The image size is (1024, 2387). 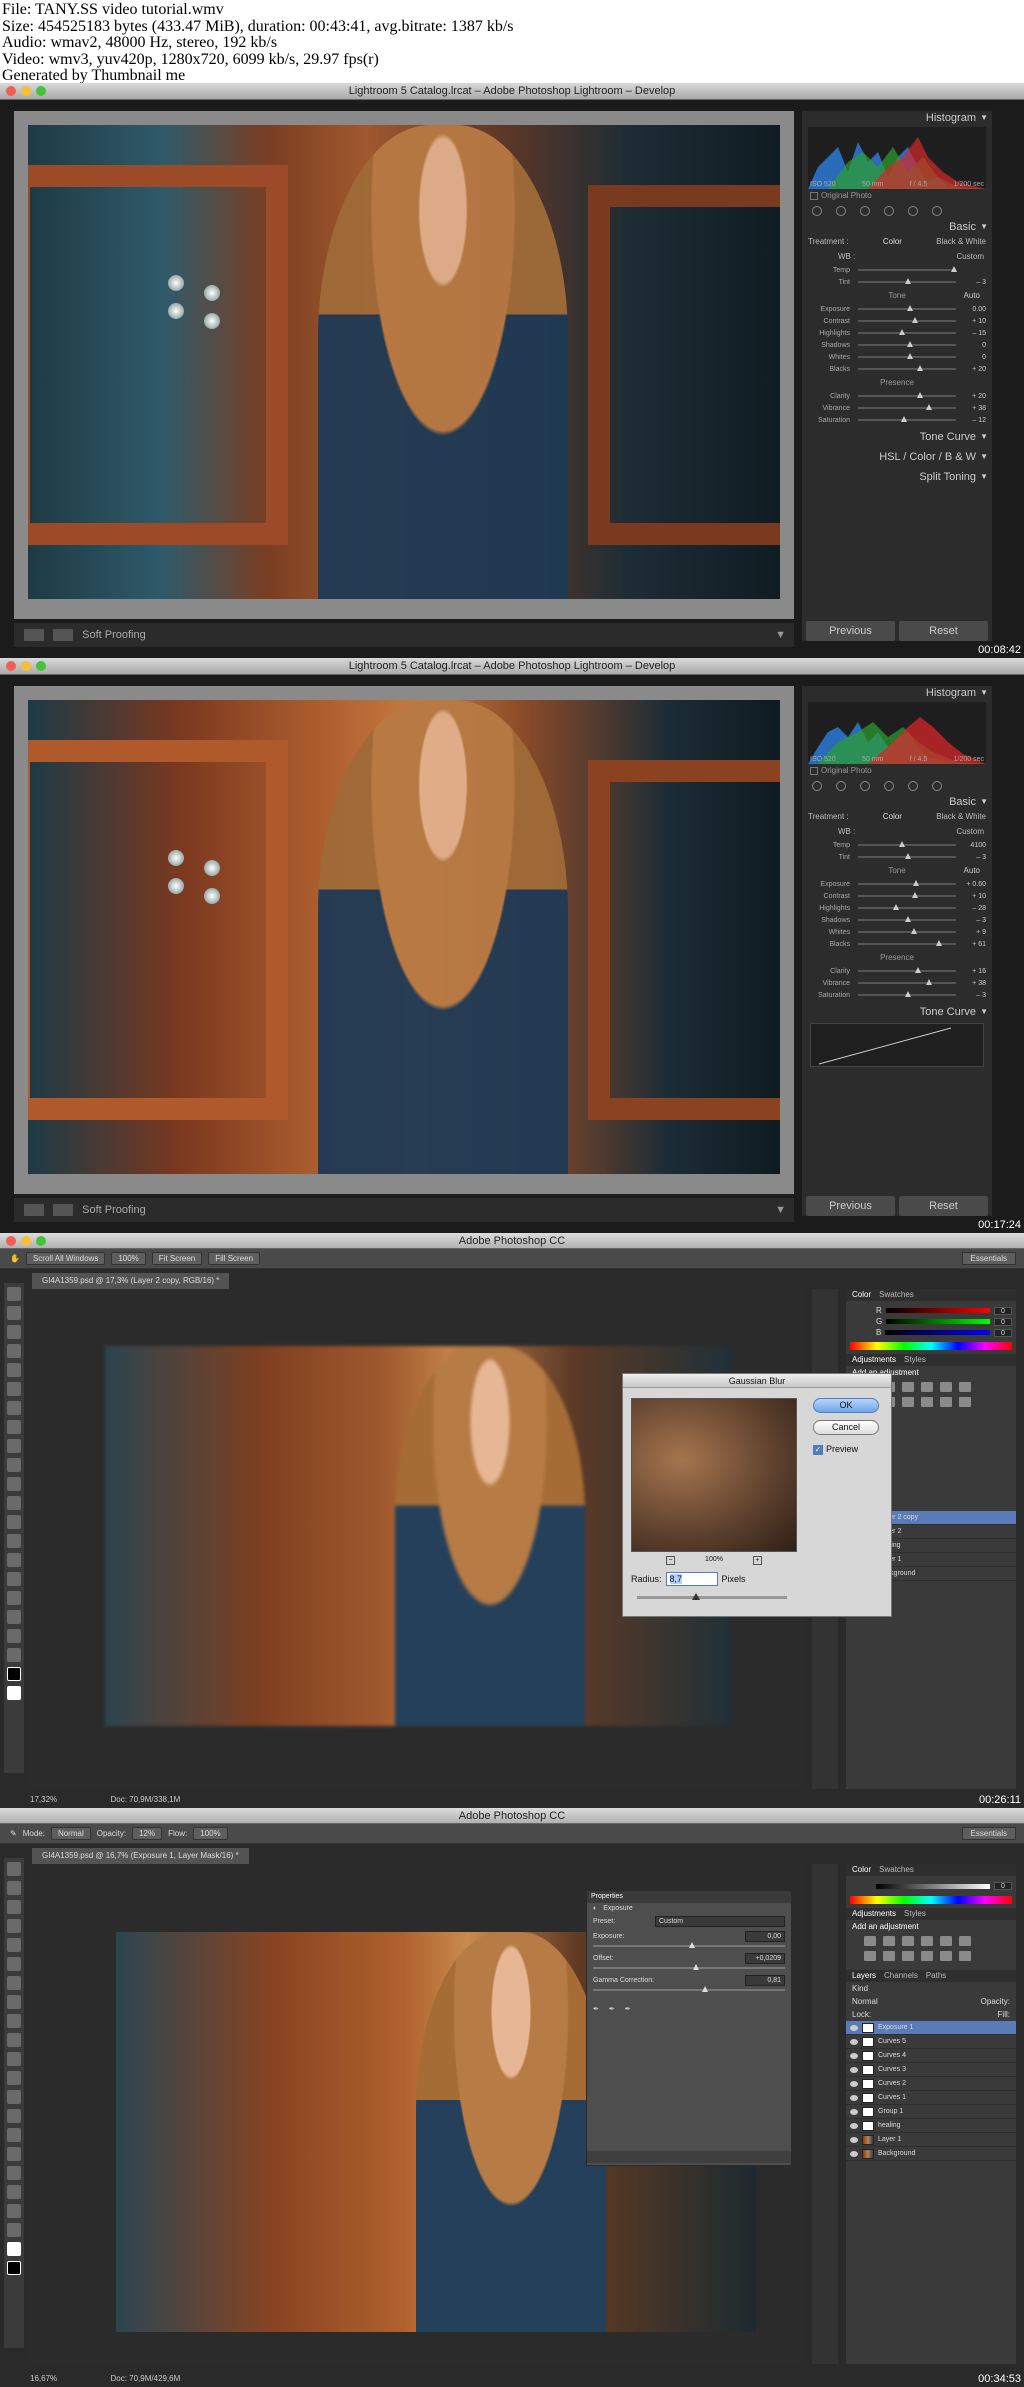 What do you see at coordinates (765, 1958) in the screenshot?
I see `offset-input: +0,0209` at bounding box center [765, 1958].